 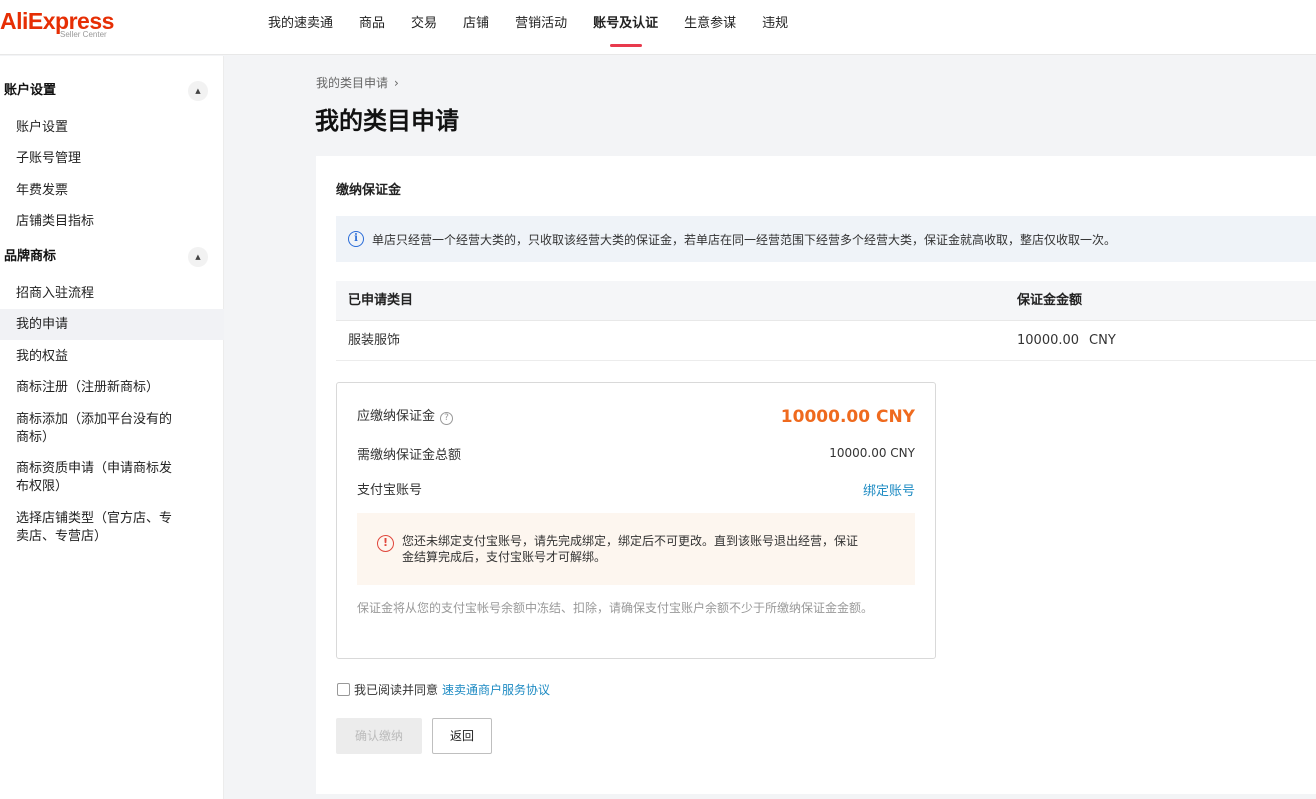 What do you see at coordinates (889, 489) in the screenshot?
I see `bind-account-link: 绑定账号` at bounding box center [889, 489].